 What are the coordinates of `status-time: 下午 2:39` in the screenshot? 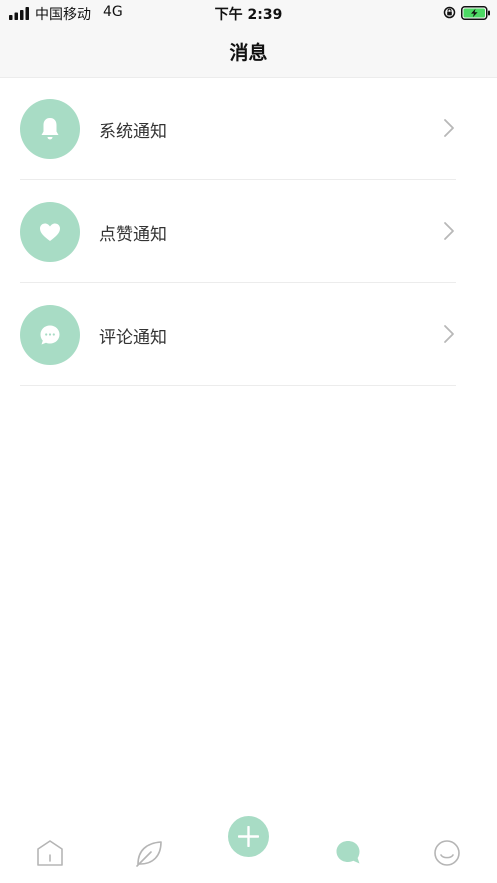 It's located at (248, 15).